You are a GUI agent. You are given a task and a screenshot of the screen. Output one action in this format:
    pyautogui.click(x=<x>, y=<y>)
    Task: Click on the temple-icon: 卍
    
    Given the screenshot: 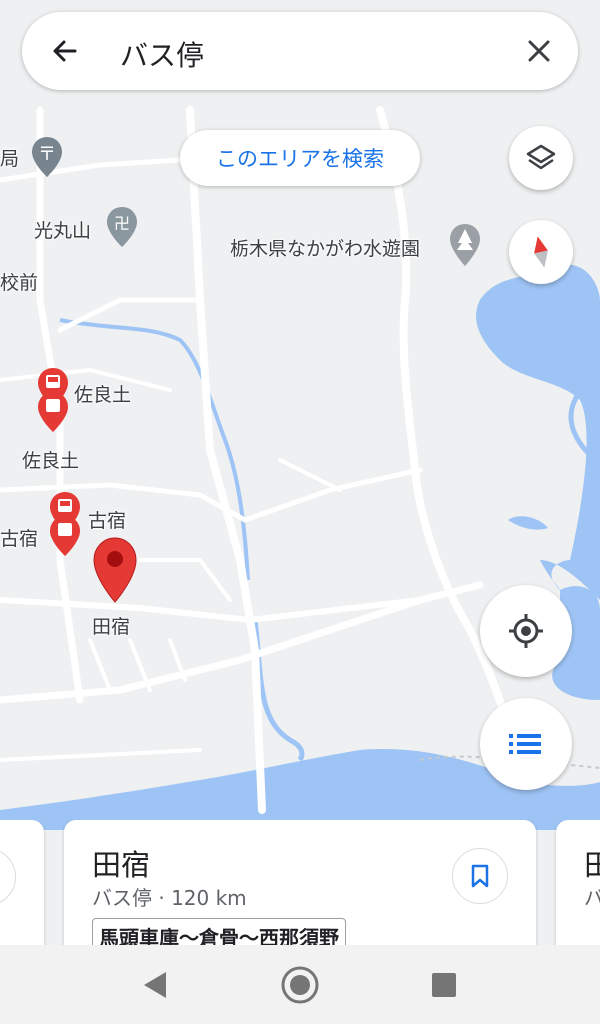 What is the action you would take?
    pyautogui.click(x=122, y=229)
    